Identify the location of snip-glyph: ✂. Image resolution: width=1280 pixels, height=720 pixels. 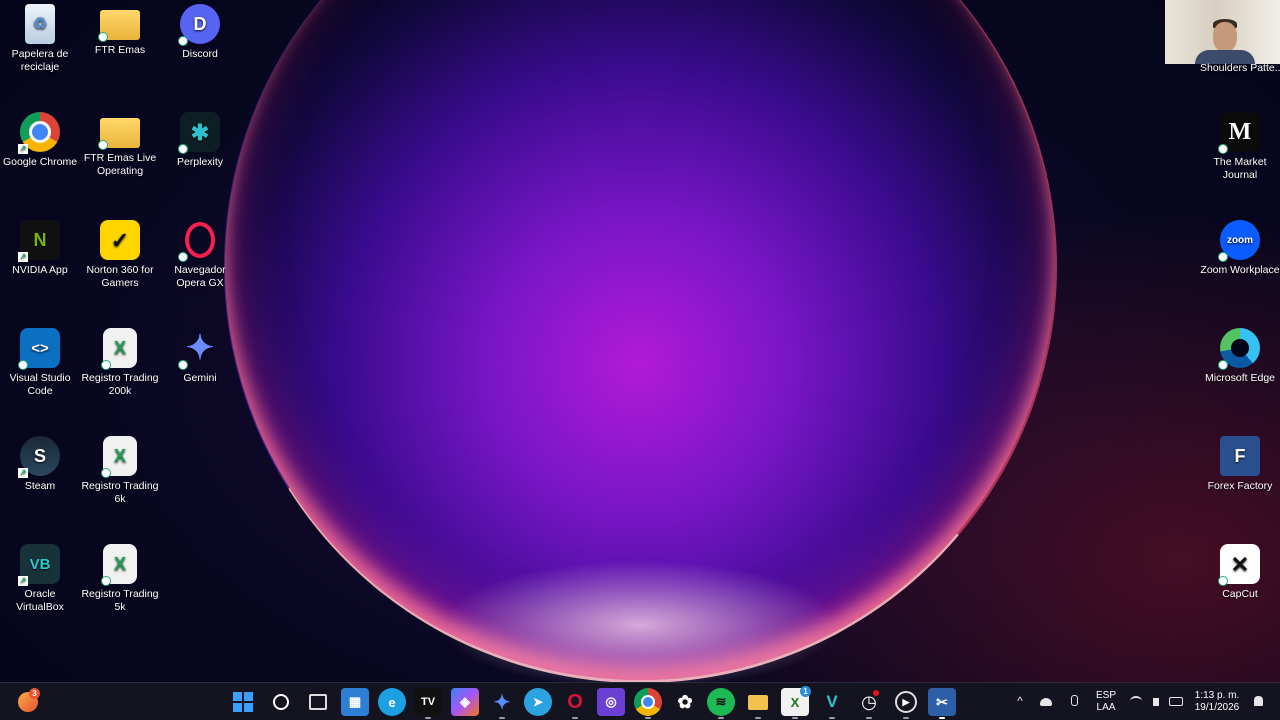
(942, 701).